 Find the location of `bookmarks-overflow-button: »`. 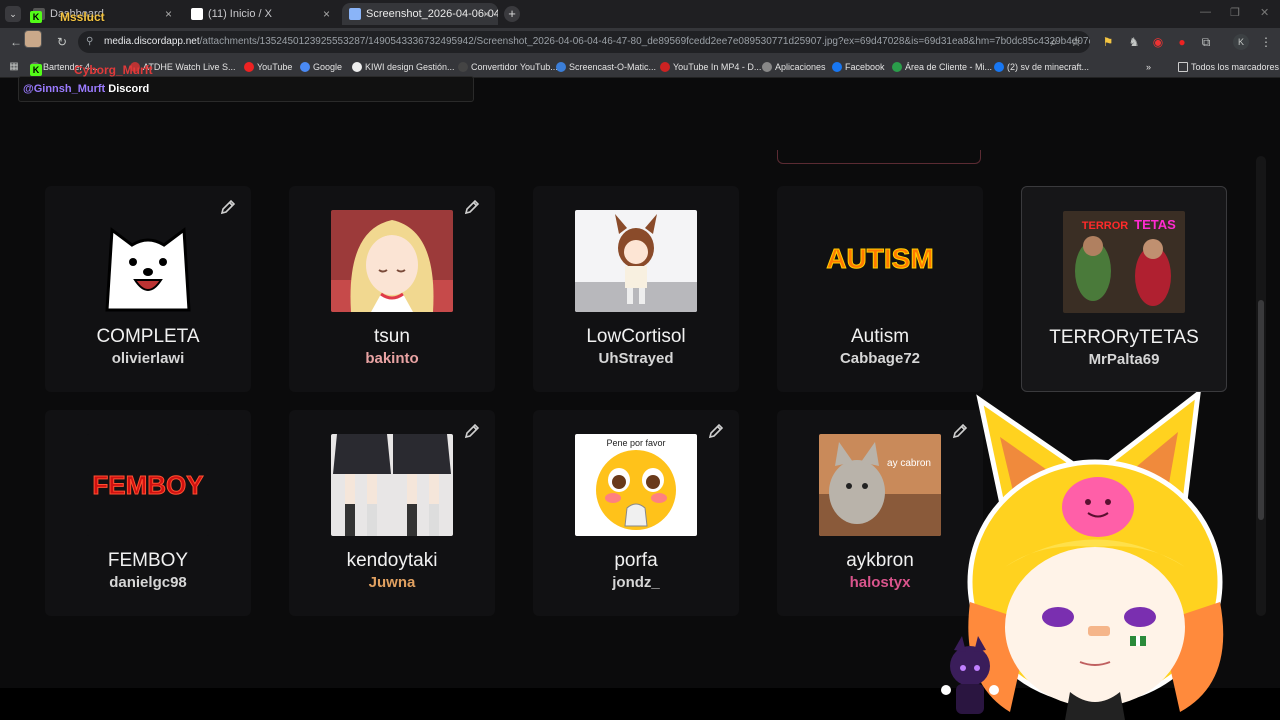

bookmarks-overflow-button: » is located at coordinates (1148, 67).